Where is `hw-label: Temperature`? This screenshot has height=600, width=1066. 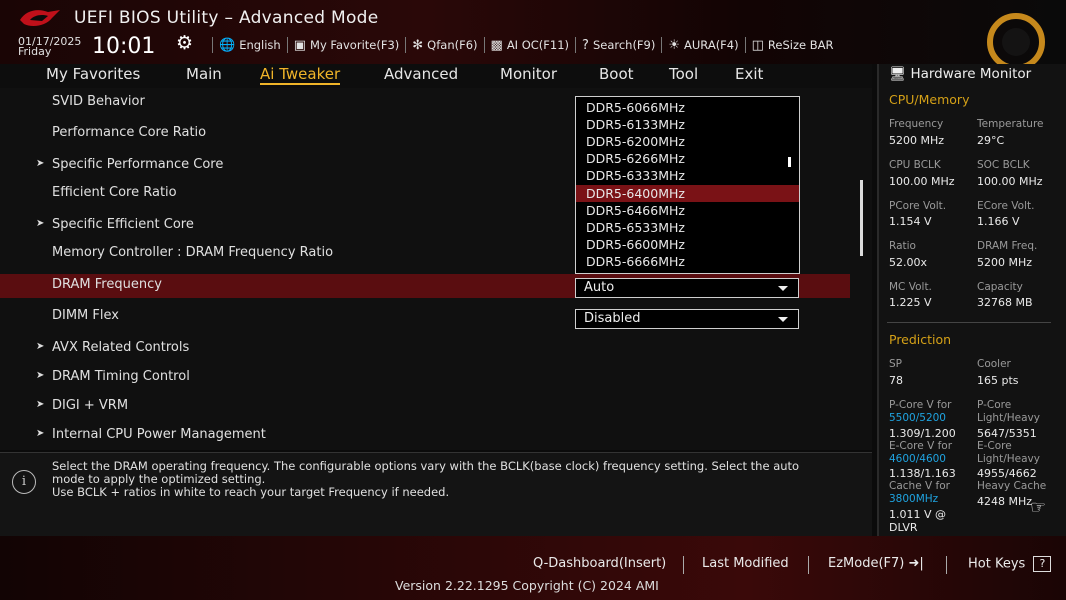 hw-label: Temperature is located at coordinates (1010, 124).